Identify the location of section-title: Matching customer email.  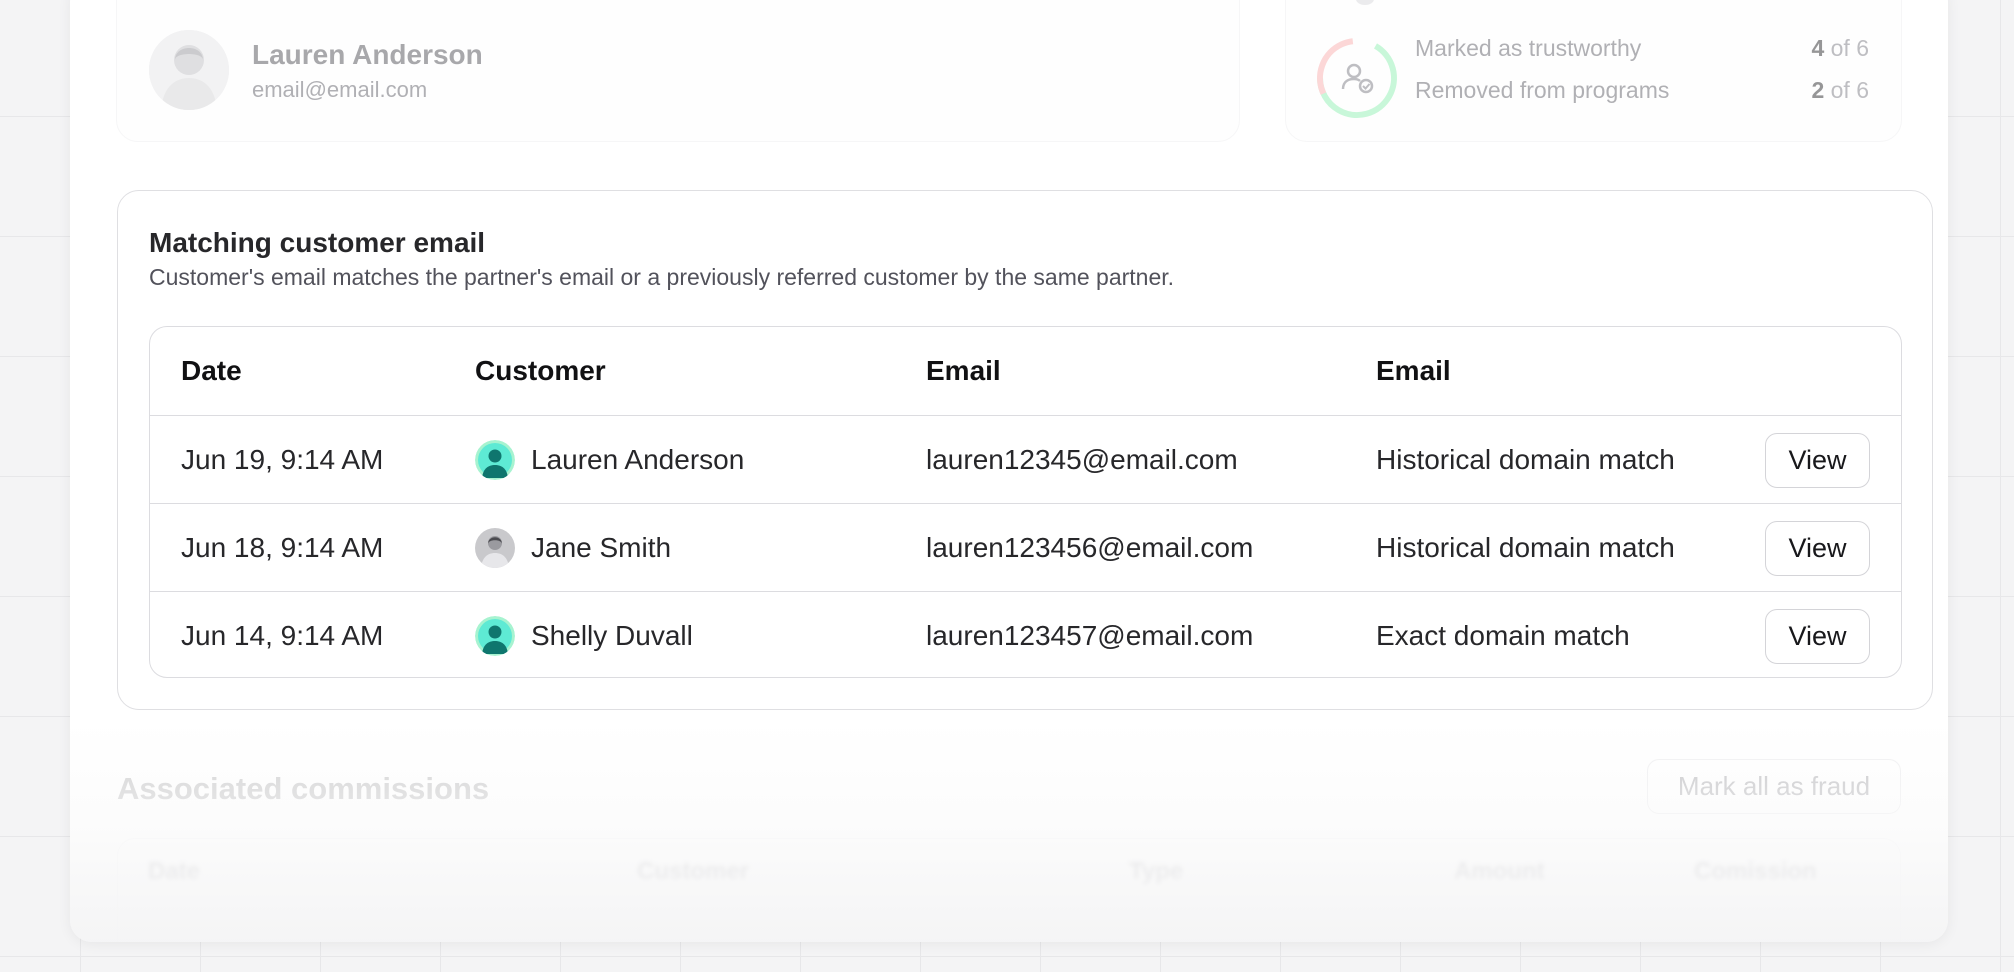
(317, 242).